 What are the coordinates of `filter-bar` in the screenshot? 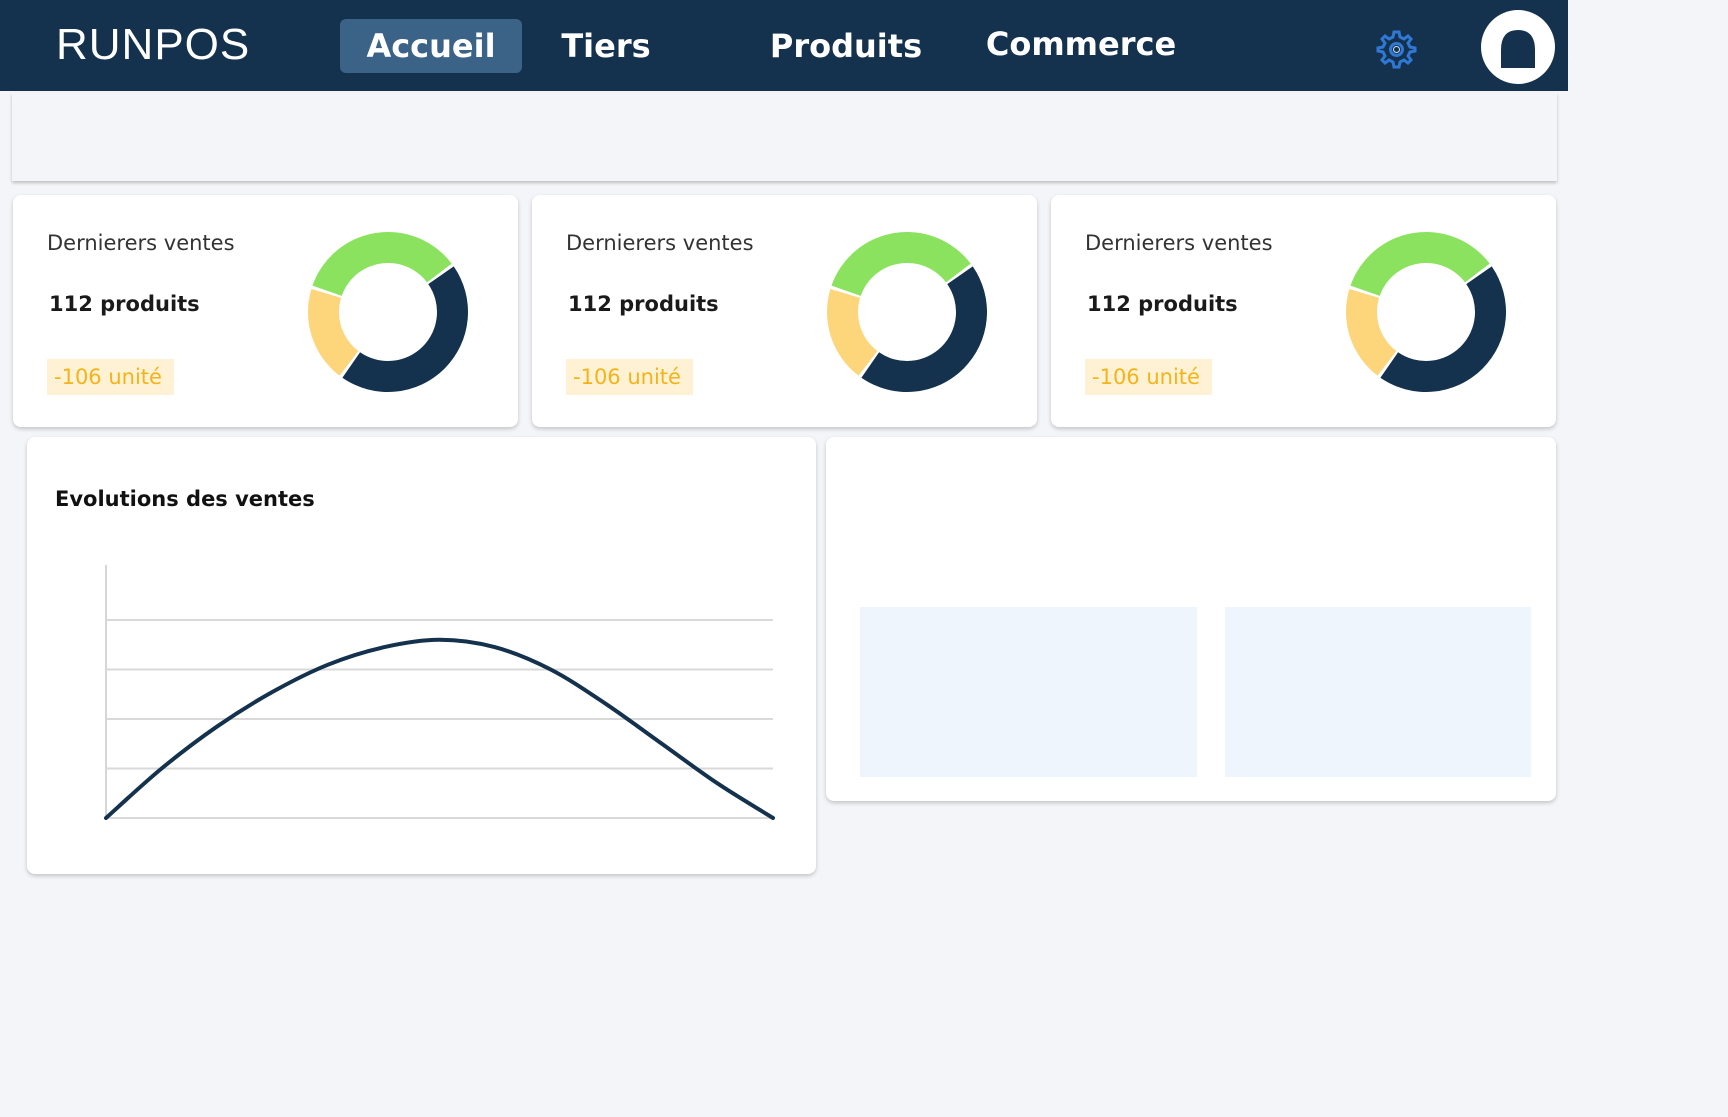 It's located at (784, 137).